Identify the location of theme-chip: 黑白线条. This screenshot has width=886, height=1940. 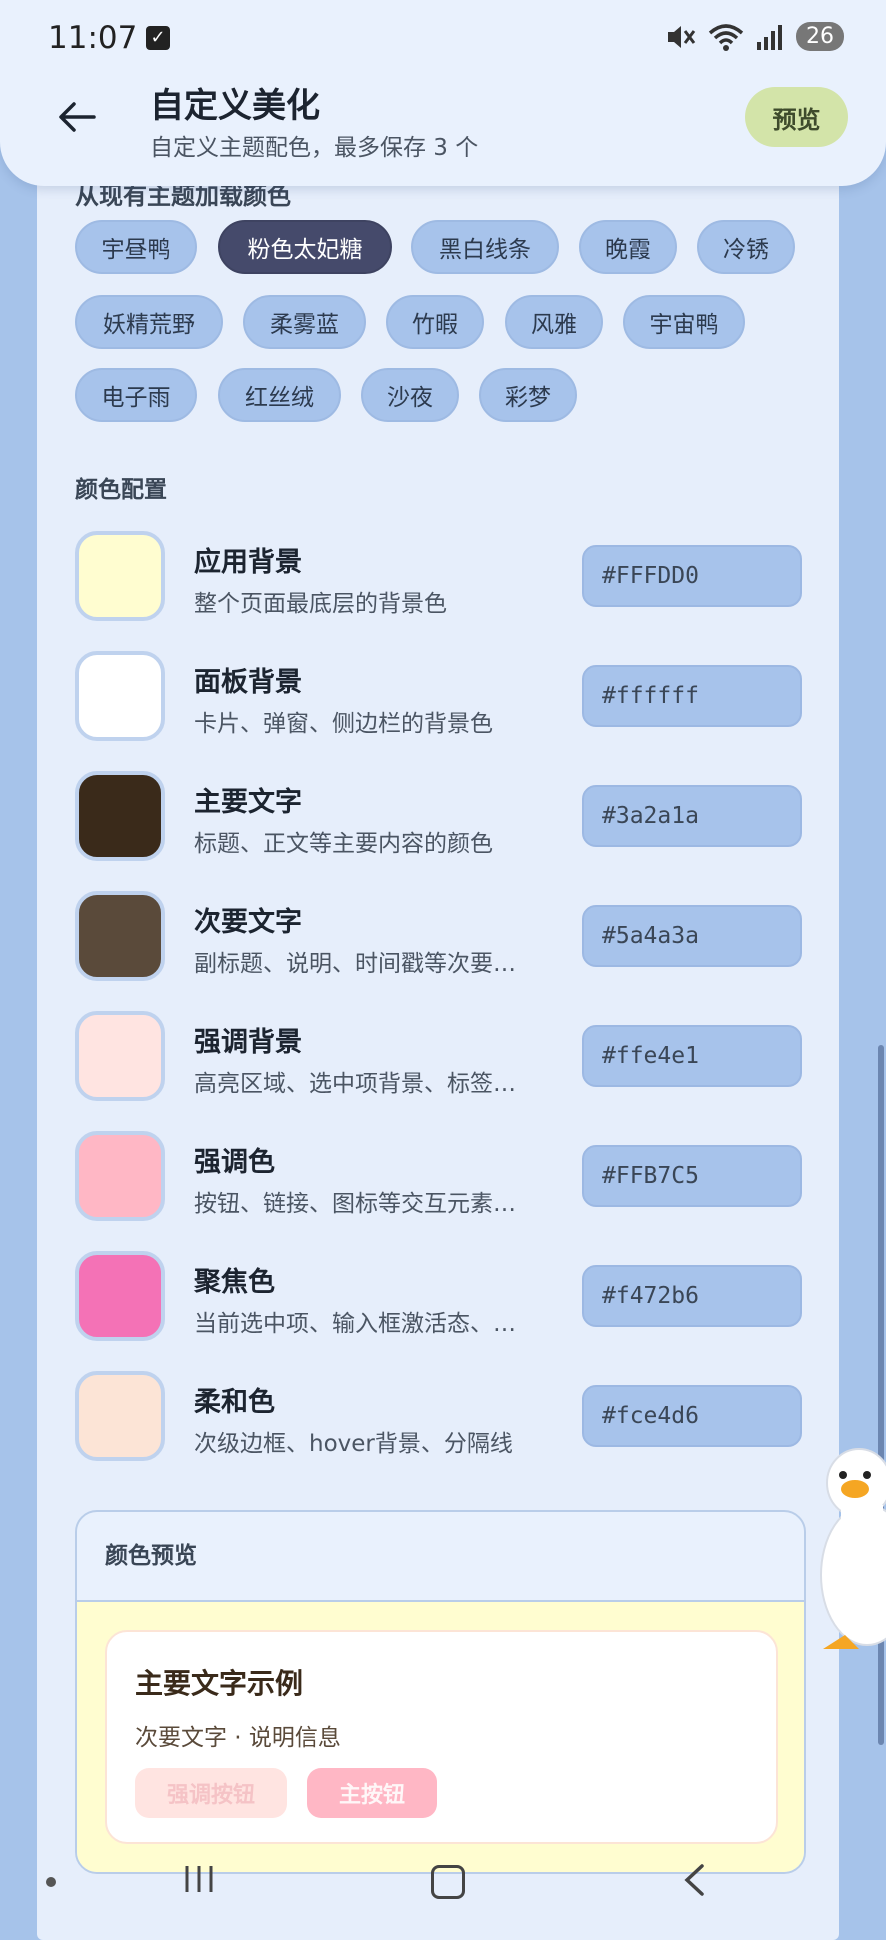
(485, 247).